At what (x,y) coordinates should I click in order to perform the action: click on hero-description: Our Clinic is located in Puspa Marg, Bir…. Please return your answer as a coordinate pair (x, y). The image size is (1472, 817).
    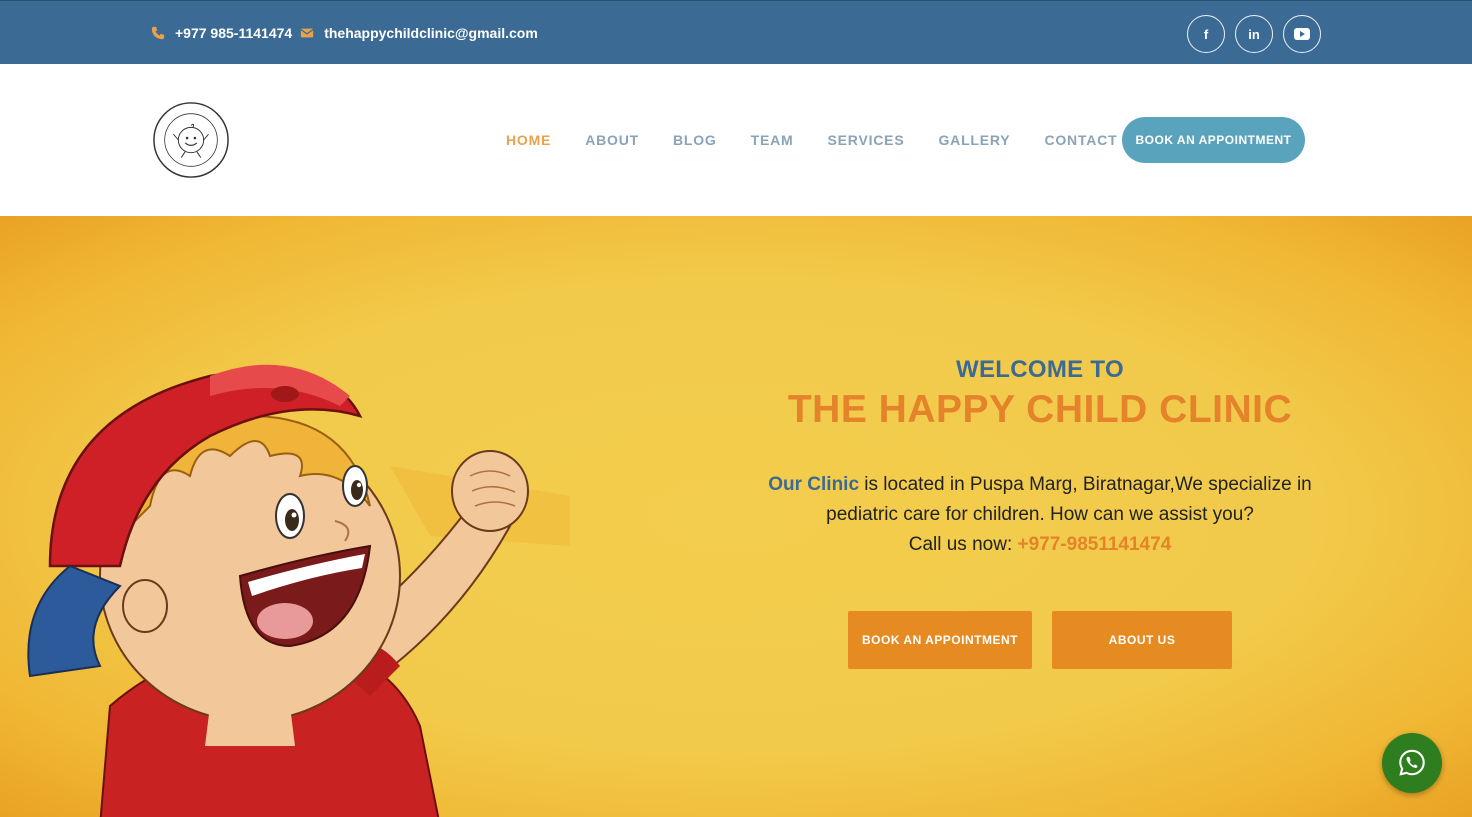
    Looking at the image, I should click on (1040, 515).